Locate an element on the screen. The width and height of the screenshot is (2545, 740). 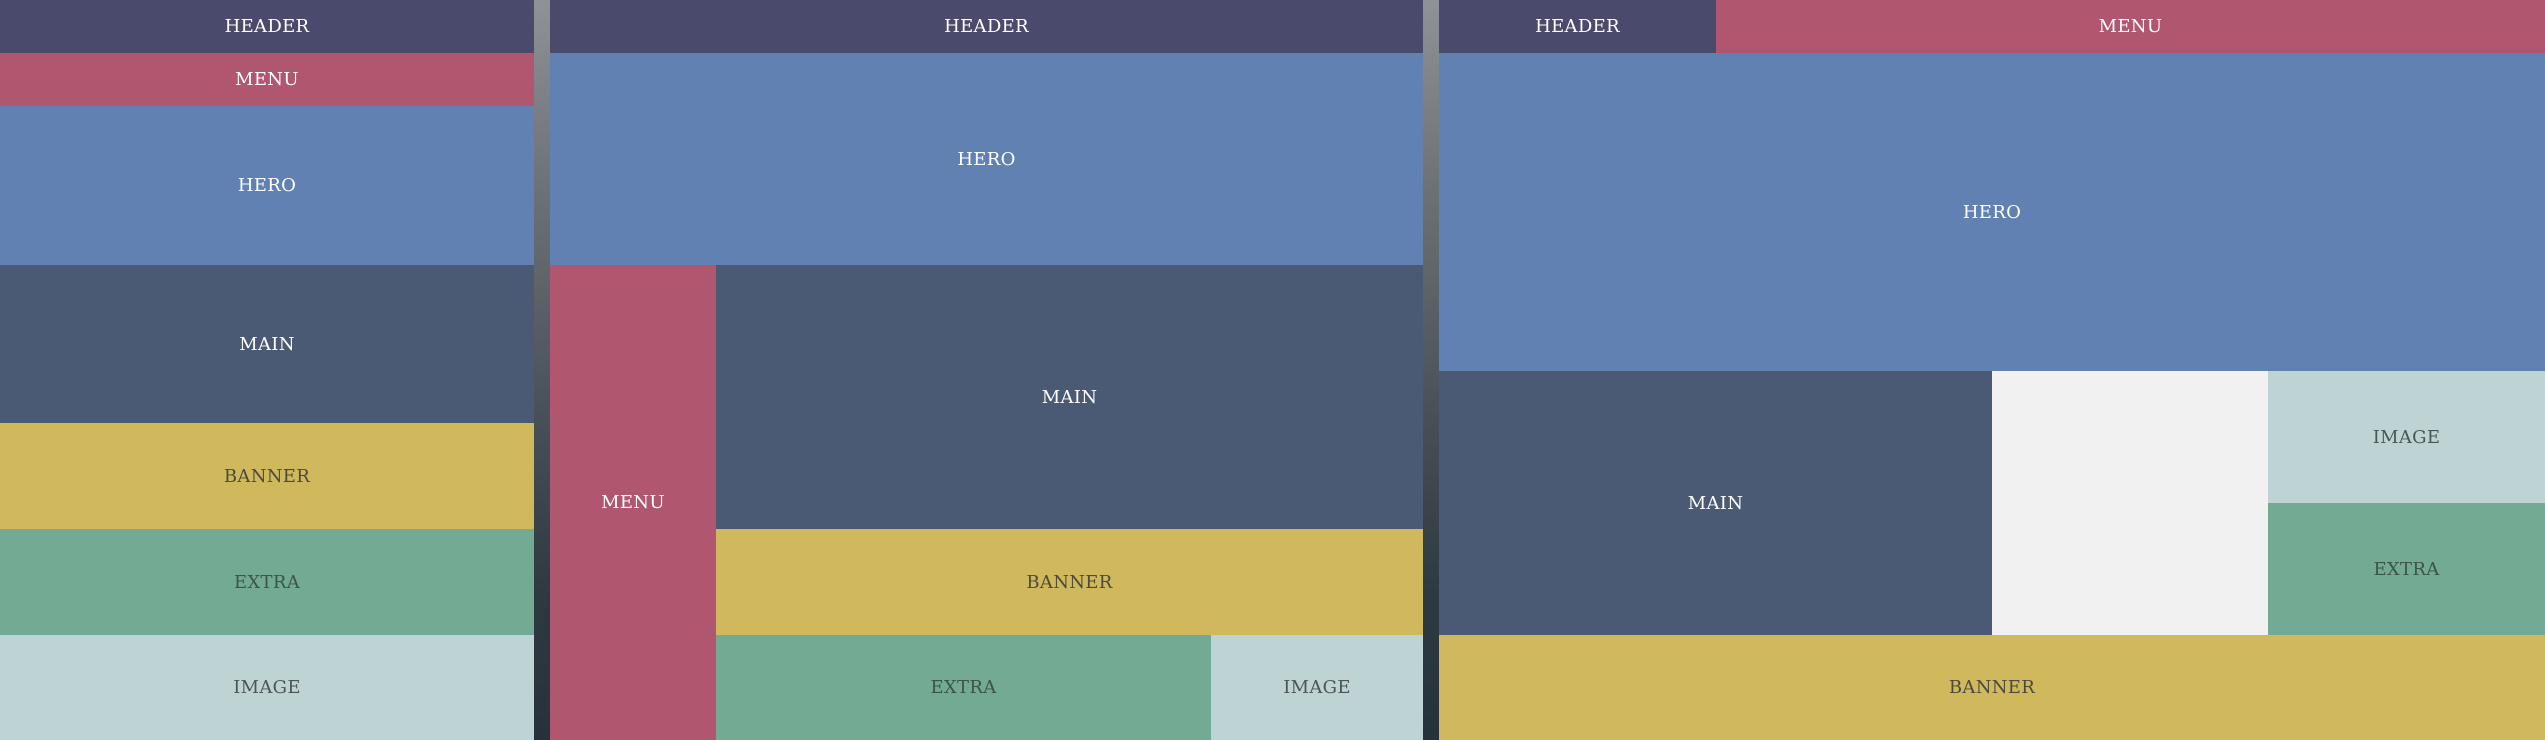
mobile-main-area: MAIN is located at coordinates (267, 344).